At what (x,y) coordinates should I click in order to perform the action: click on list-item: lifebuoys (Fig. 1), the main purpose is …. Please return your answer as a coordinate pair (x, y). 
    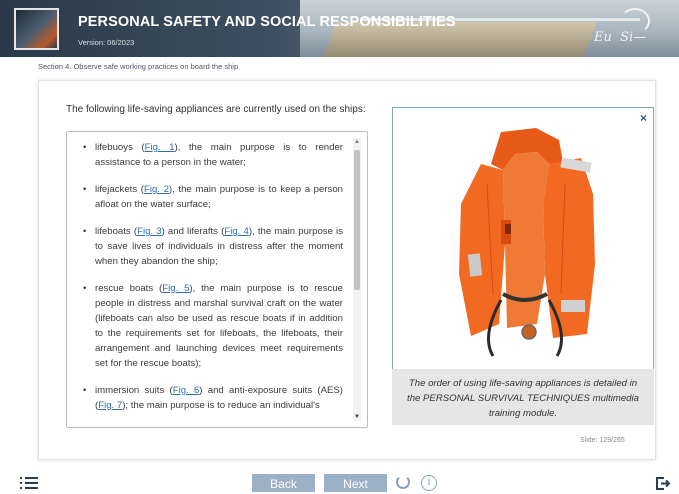
    Looking at the image, I should click on (212, 155).